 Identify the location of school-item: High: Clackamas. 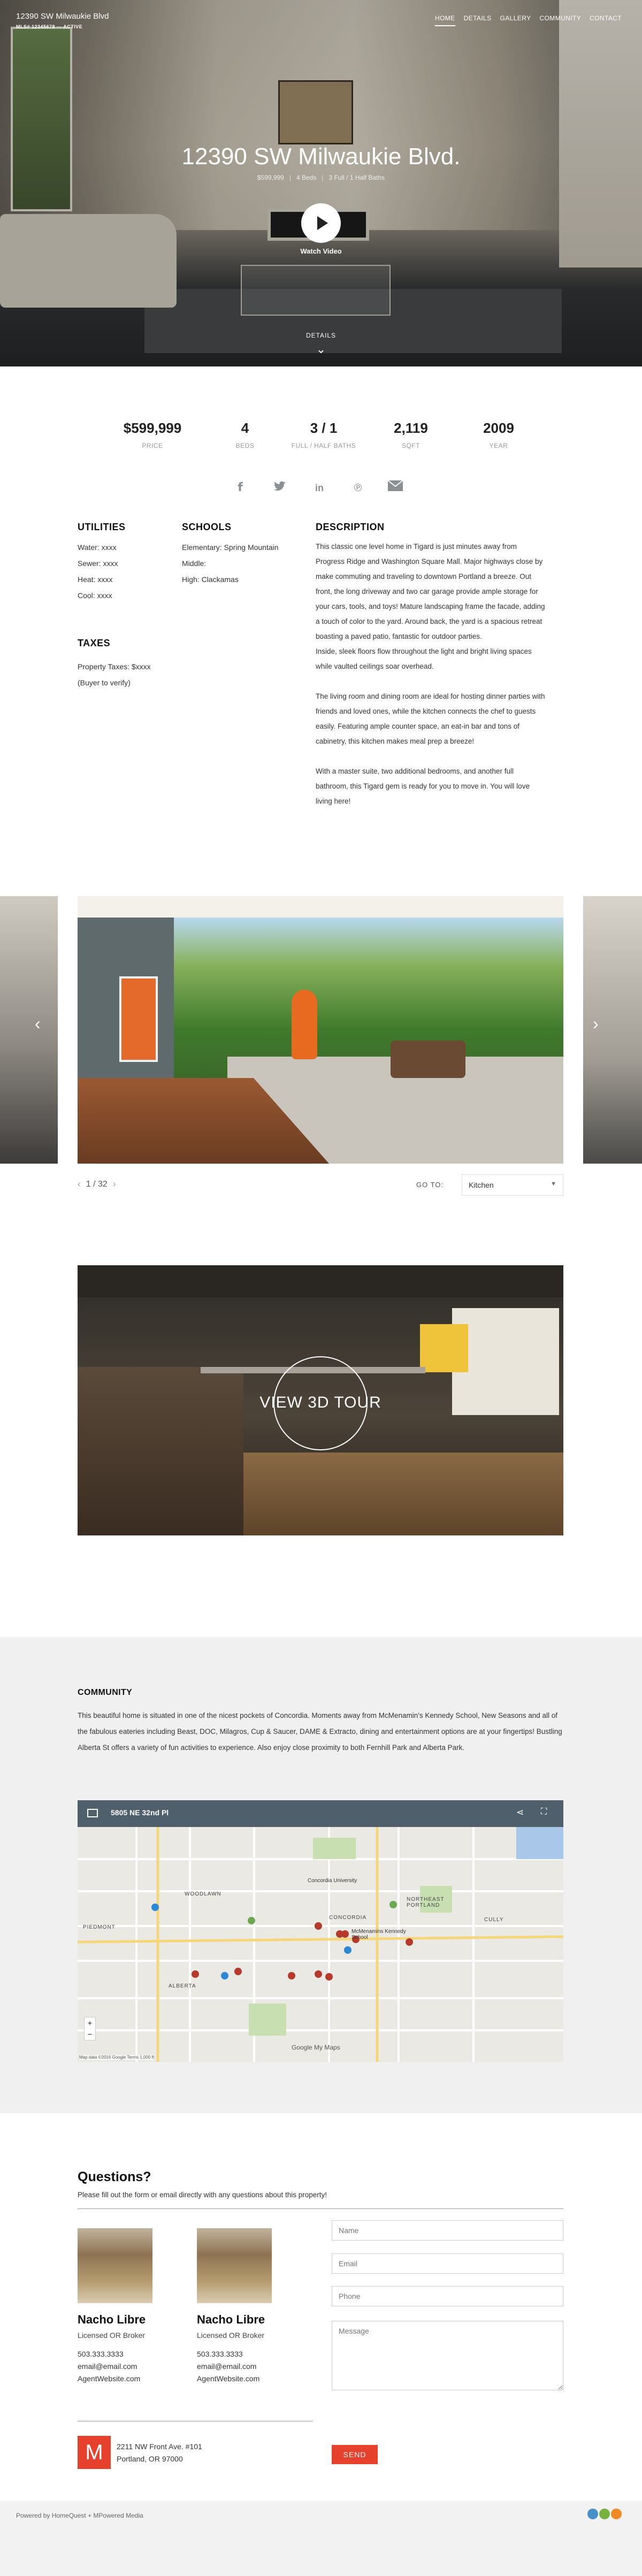
(210, 579).